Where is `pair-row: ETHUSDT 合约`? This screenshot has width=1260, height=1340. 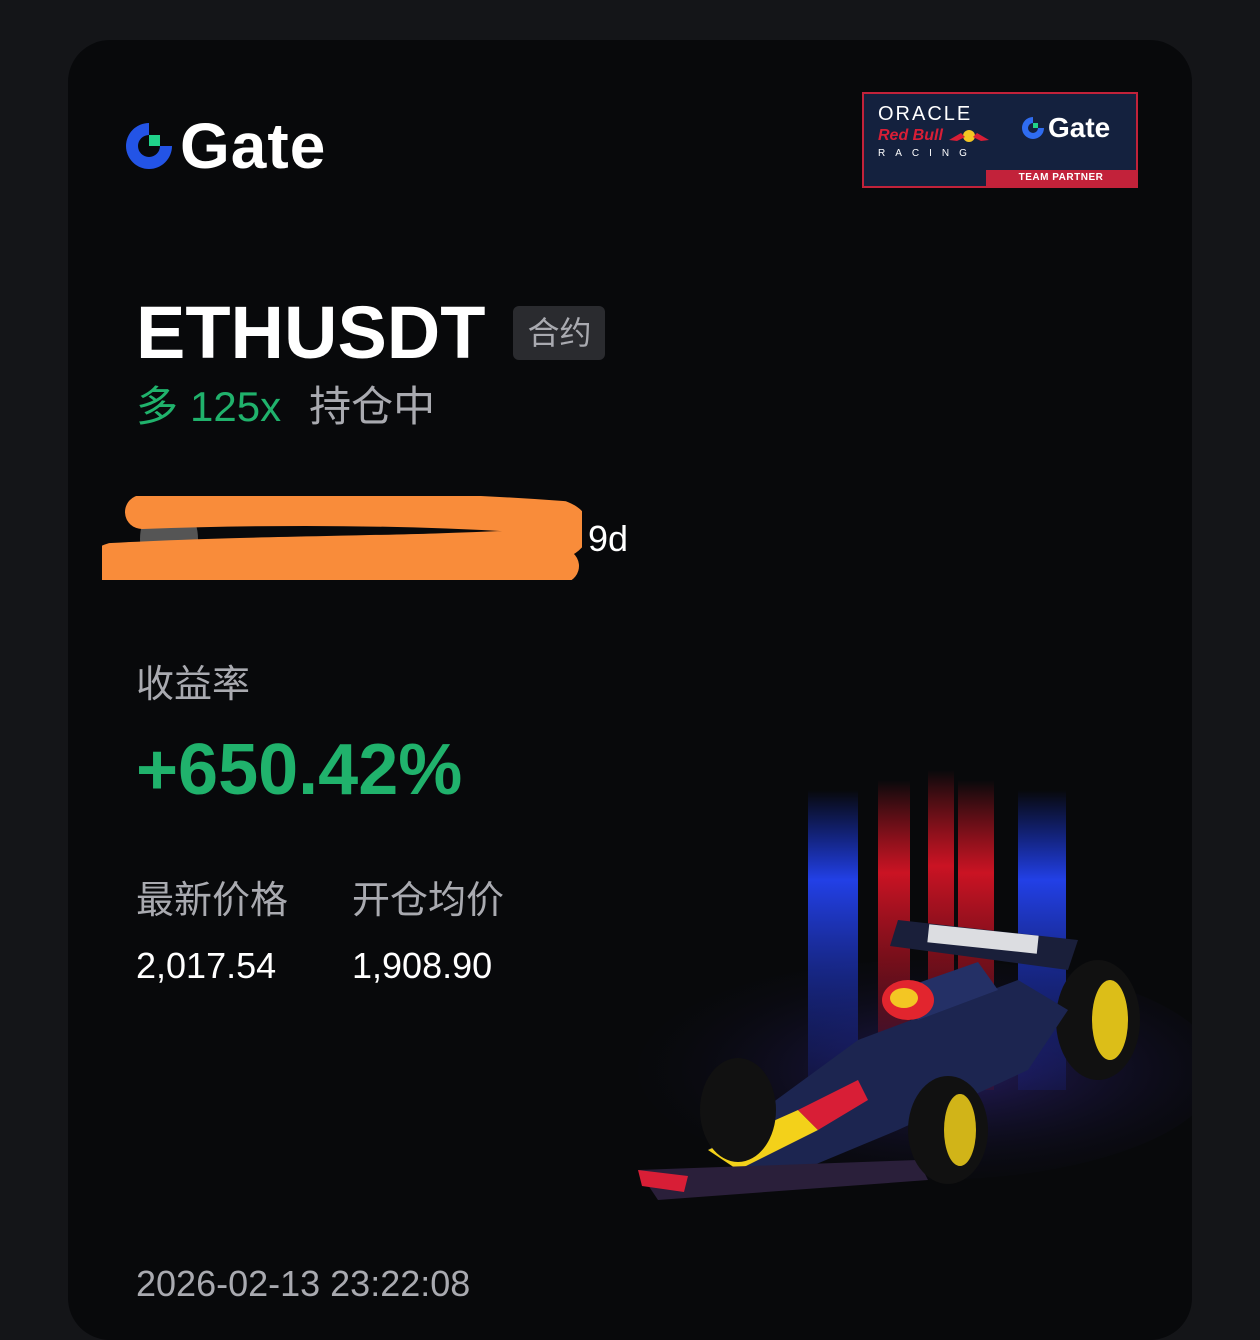
pair-row: ETHUSDT 合约 is located at coordinates (371, 332).